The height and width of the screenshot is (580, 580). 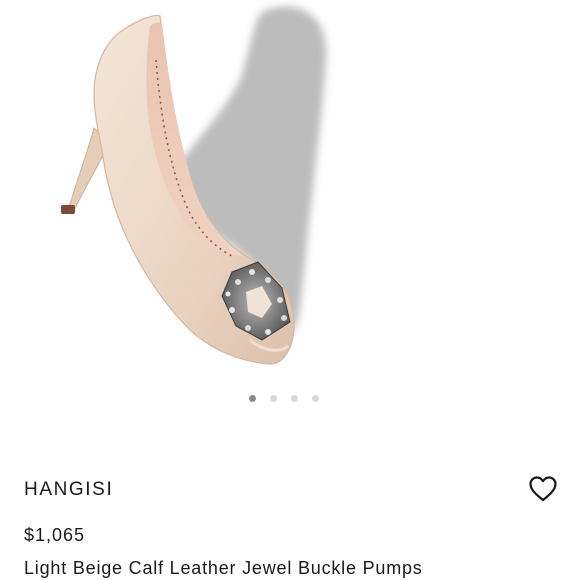 I want to click on product-price: $1,065, so click(x=55, y=535).